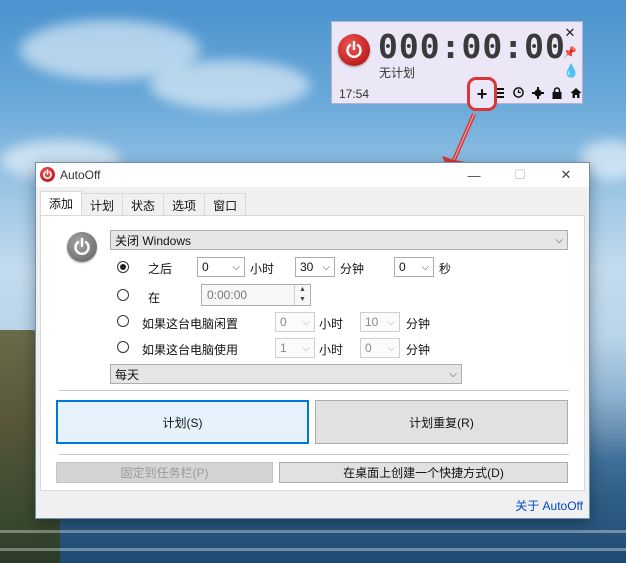 The height and width of the screenshot is (563, 626). I want to click on action-value: 关闭 Windows, so click(153, 240).